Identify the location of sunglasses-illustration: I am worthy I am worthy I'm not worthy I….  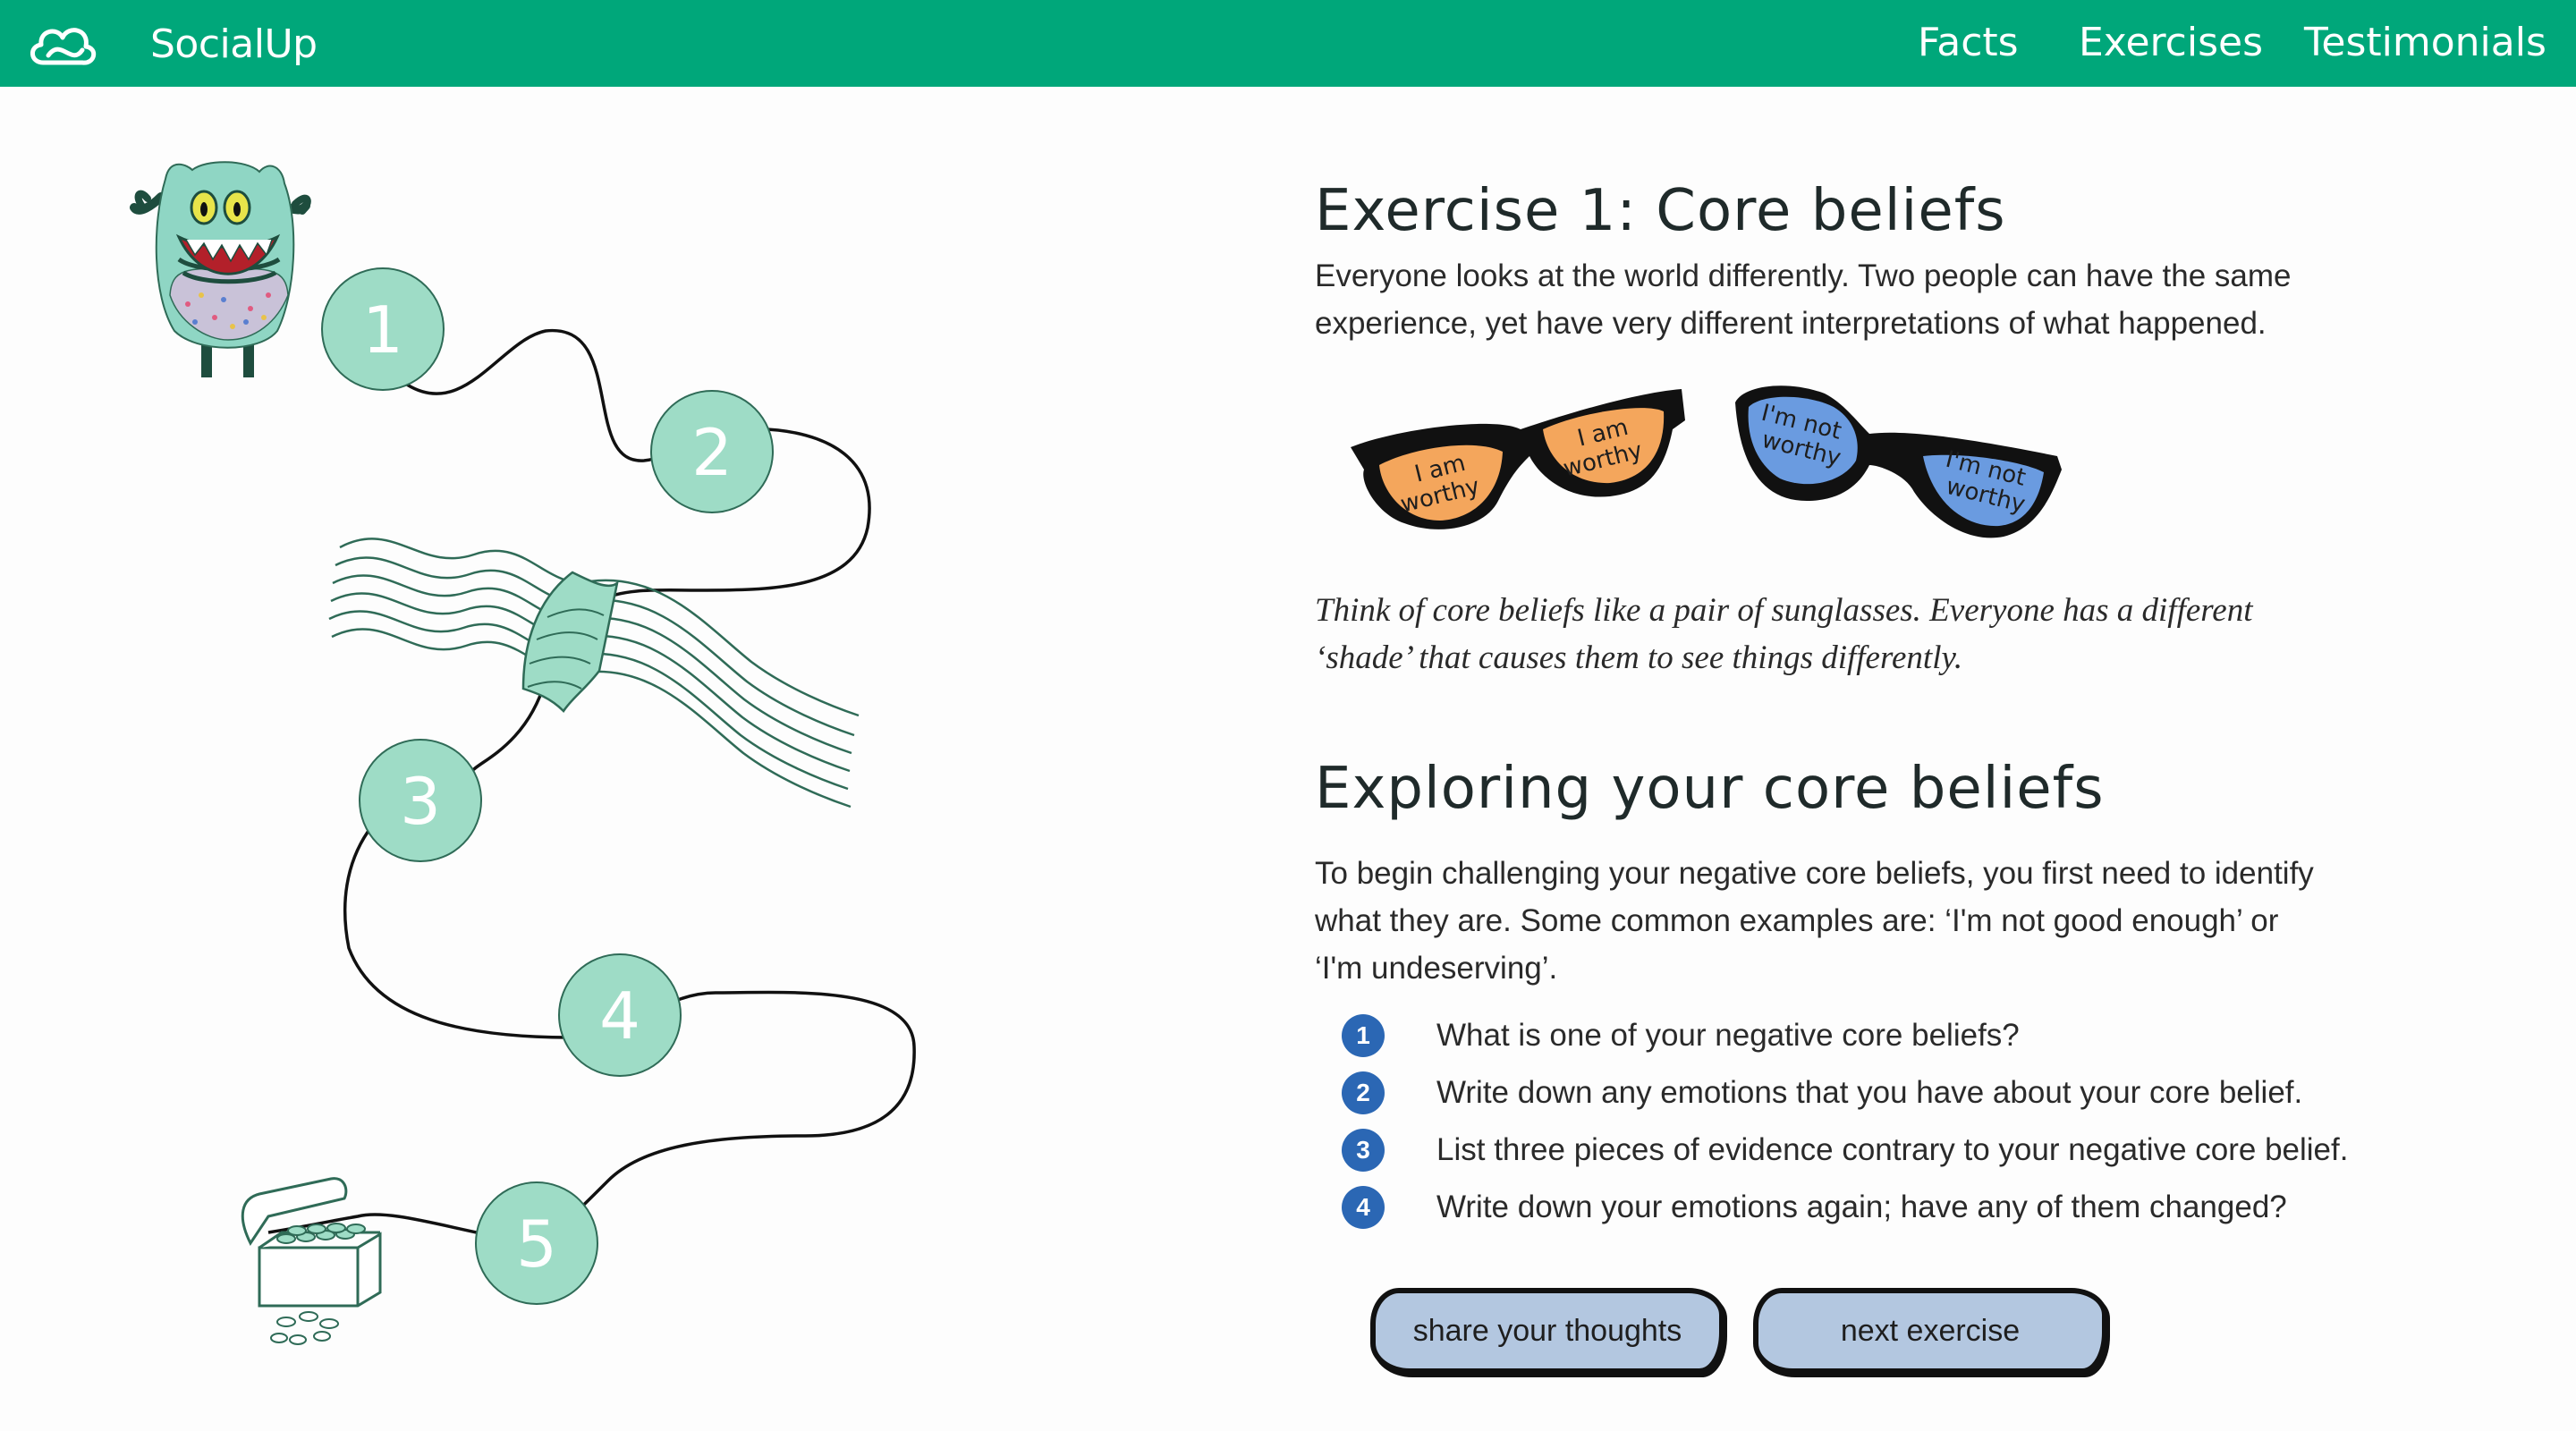
(1706, 462).